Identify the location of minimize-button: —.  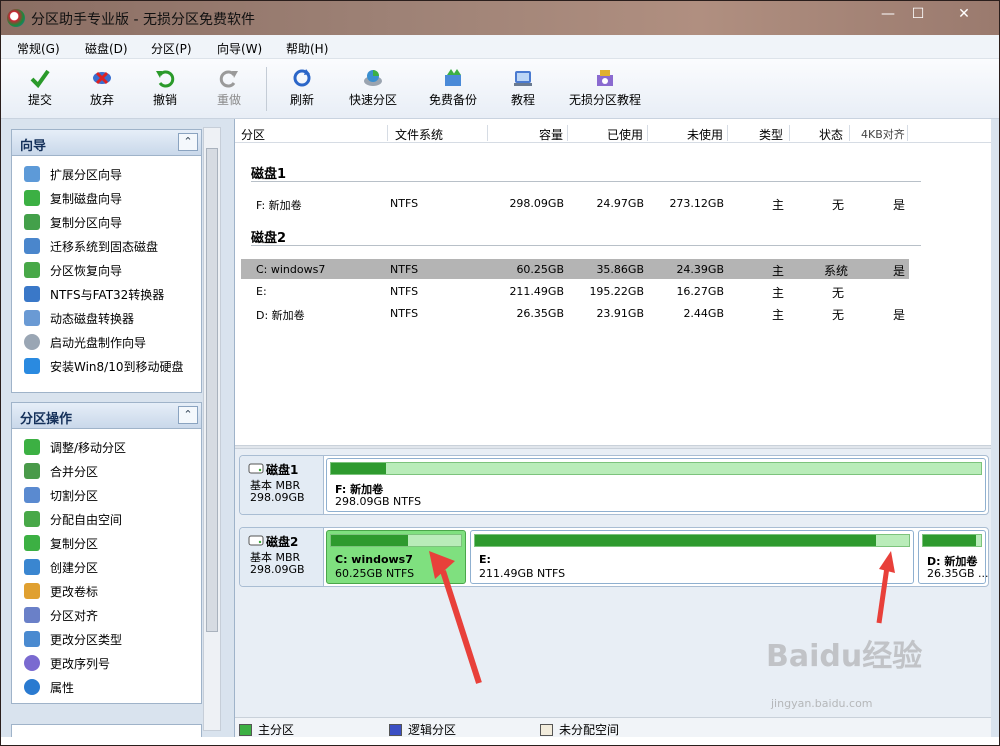
(888, 14).